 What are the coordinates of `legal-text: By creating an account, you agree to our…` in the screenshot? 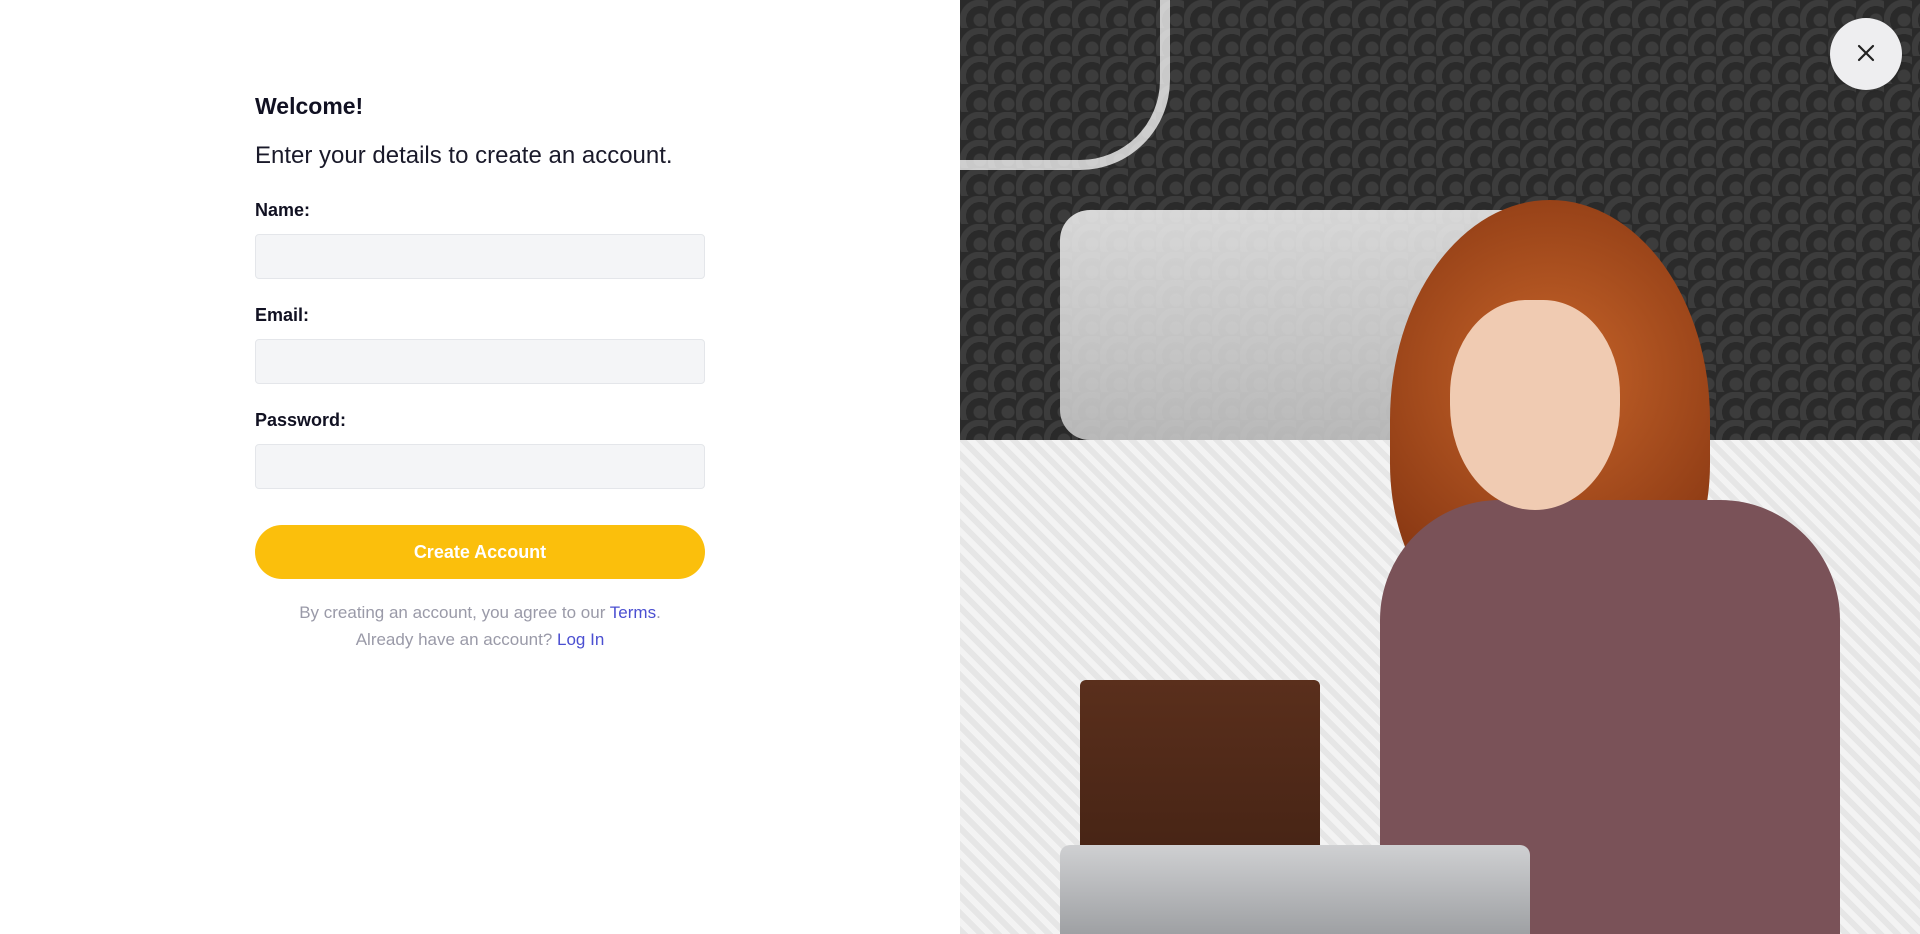 It's located at (480, 626).